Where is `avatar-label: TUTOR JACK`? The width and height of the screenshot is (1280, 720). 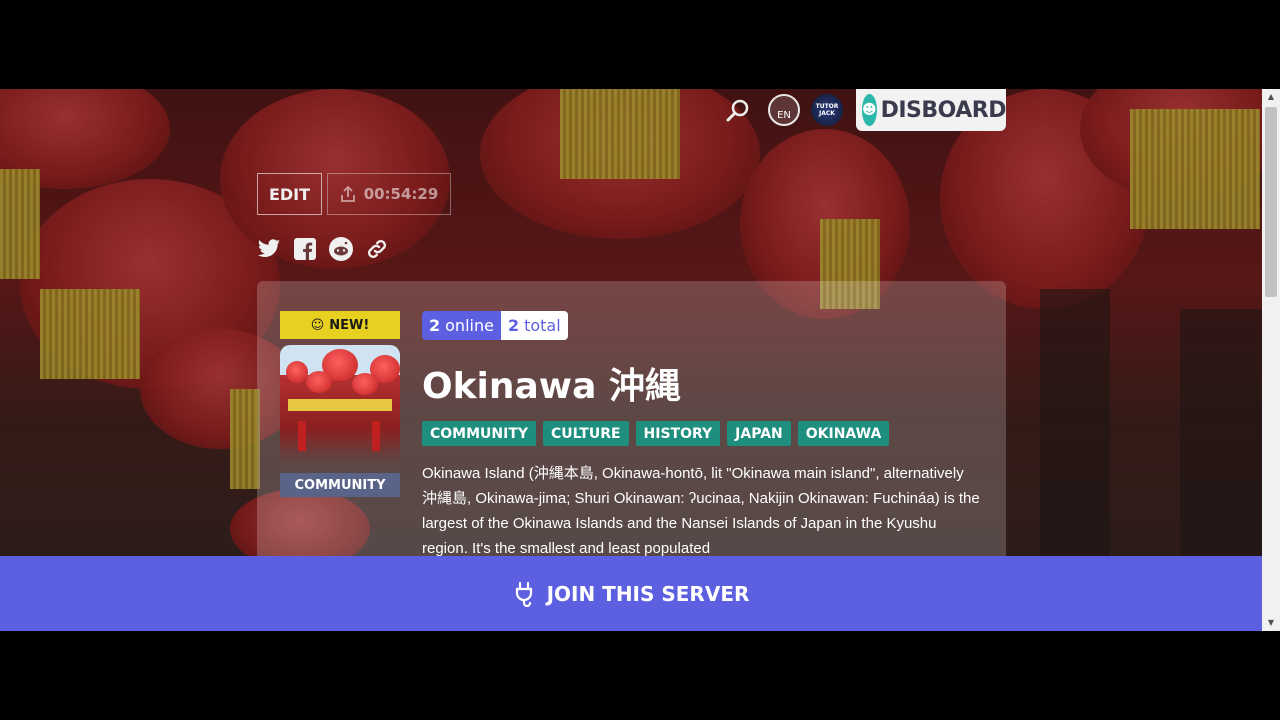 avatar-label: TUTOR JACK is located at coordinates (827, 110).